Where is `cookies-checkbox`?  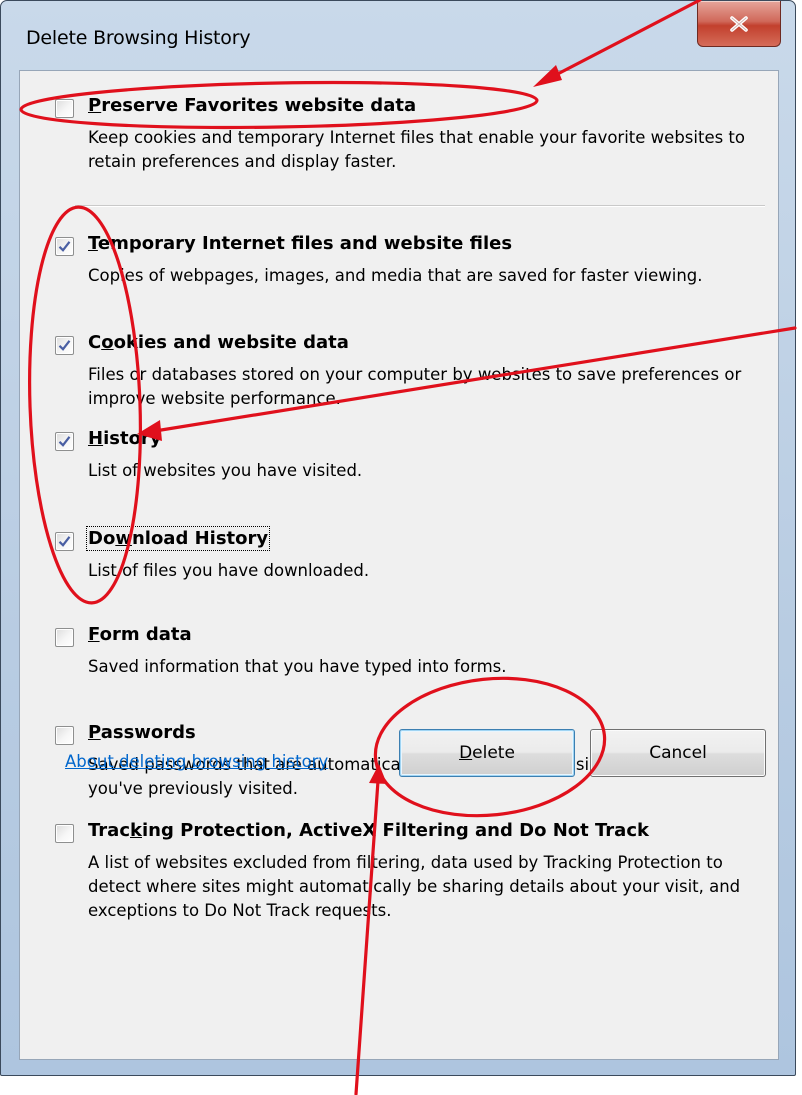 cookies-checkbox is located at coordinates (64, 345).